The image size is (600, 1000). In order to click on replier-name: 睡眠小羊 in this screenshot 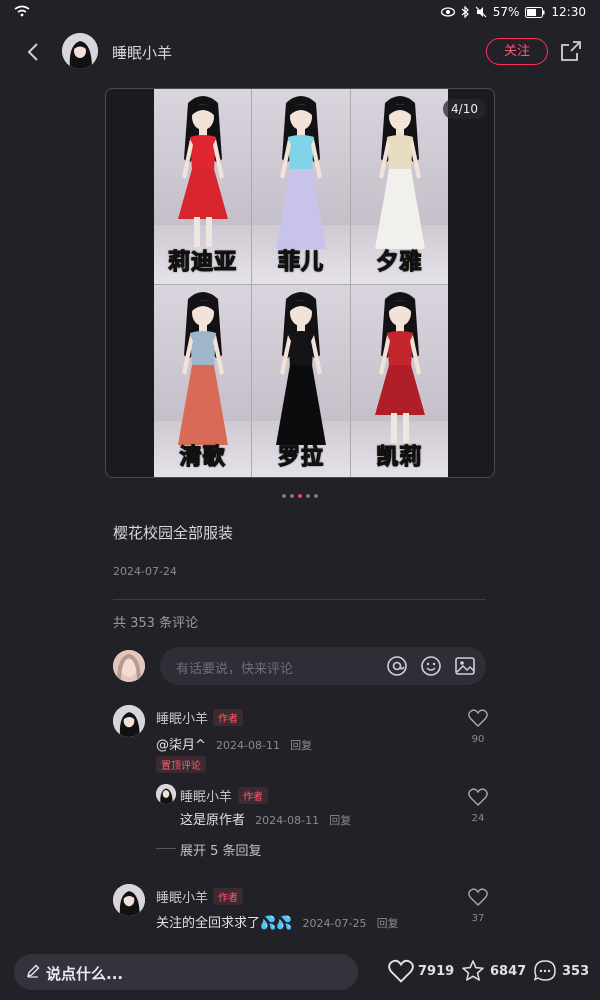, I will do `click(206, 795)`.